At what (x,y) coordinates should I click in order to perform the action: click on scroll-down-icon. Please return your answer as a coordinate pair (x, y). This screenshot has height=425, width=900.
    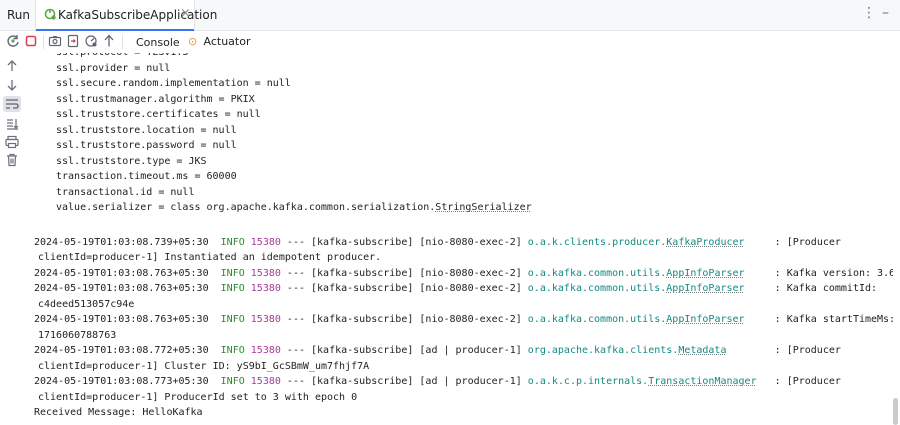
    Looking at the image, I should click on (12, 85).